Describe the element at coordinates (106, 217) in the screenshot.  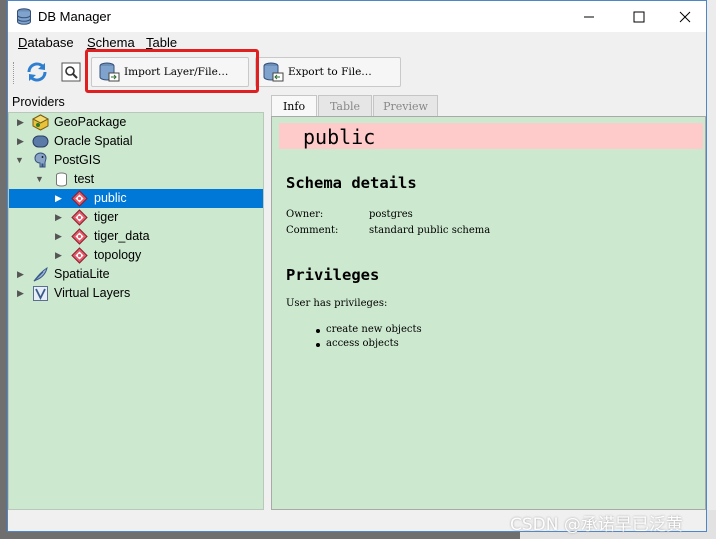
I see `tree-item-label: tiger` at that location.